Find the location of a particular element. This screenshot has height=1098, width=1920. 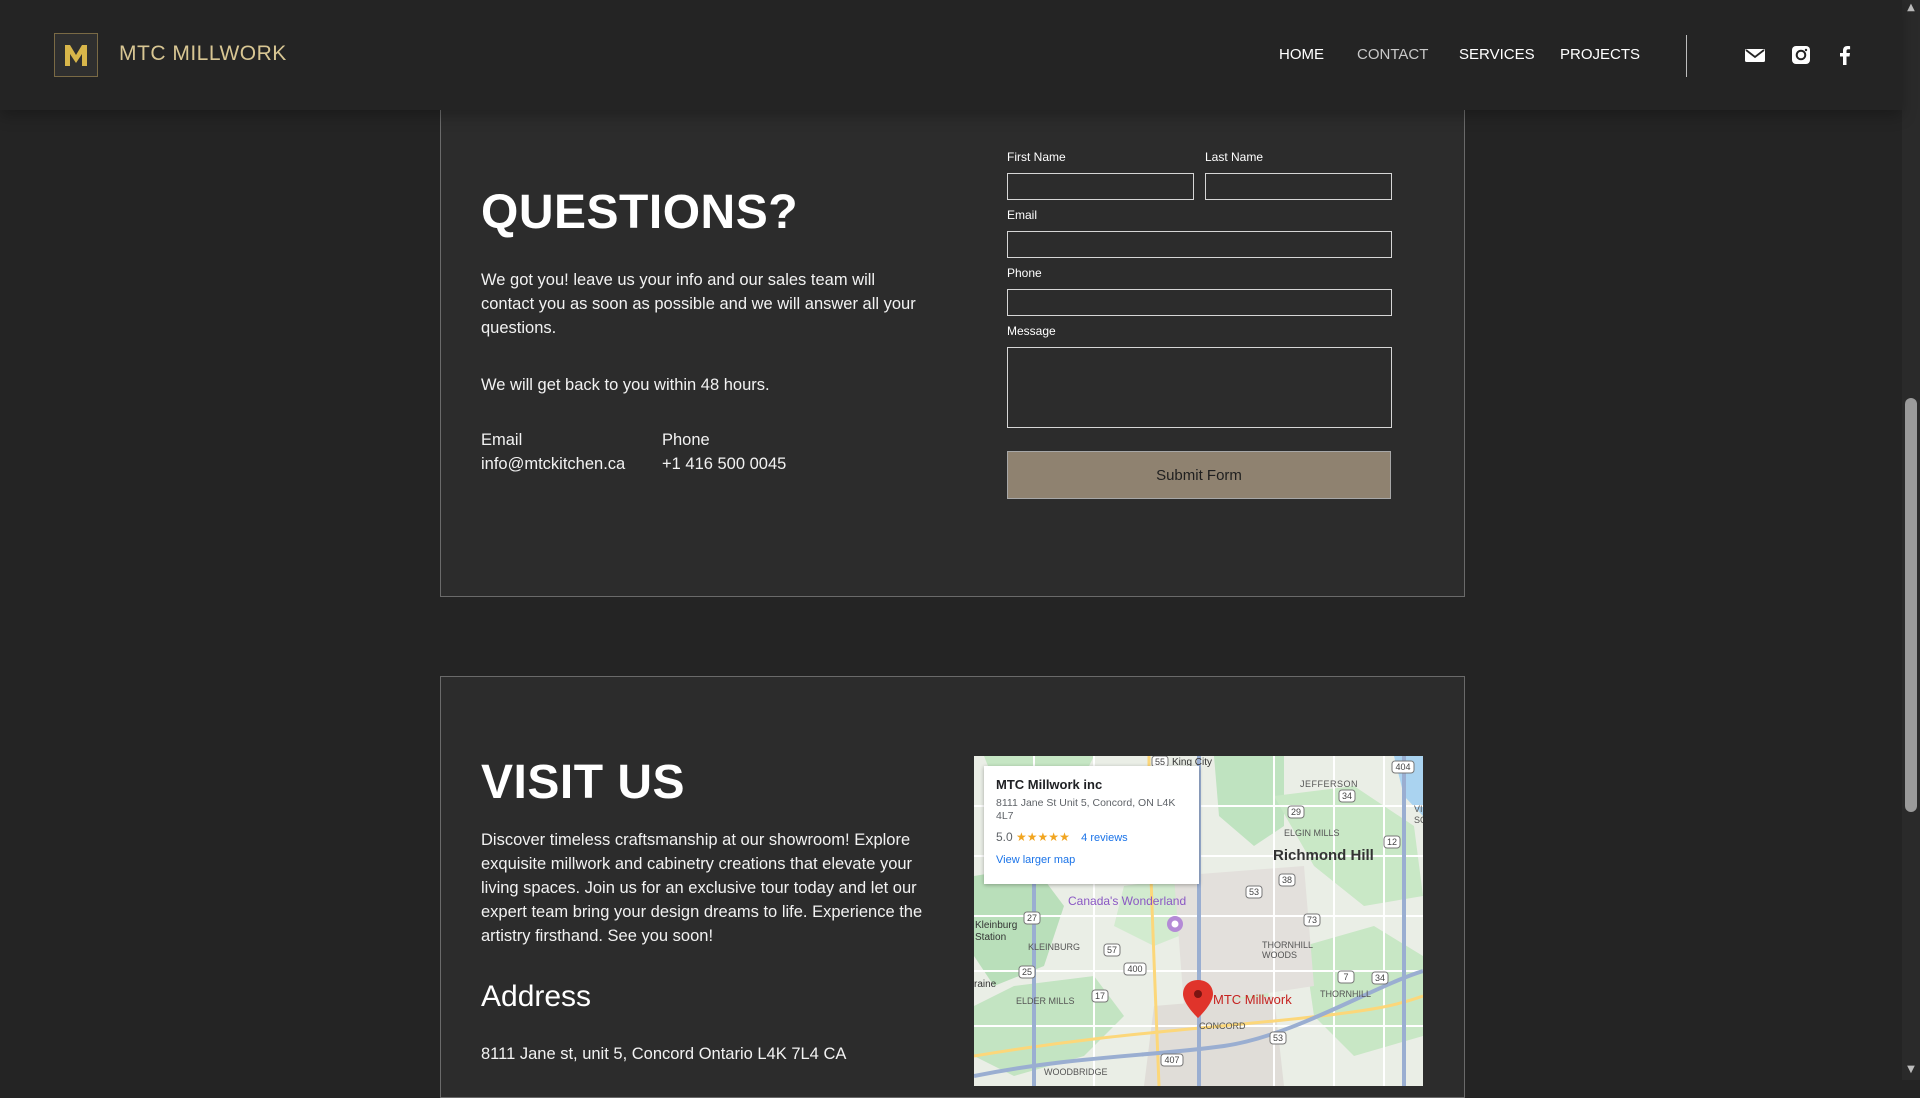

scroll-down-icon: ▼ is located at coordinates (1911, 1071).